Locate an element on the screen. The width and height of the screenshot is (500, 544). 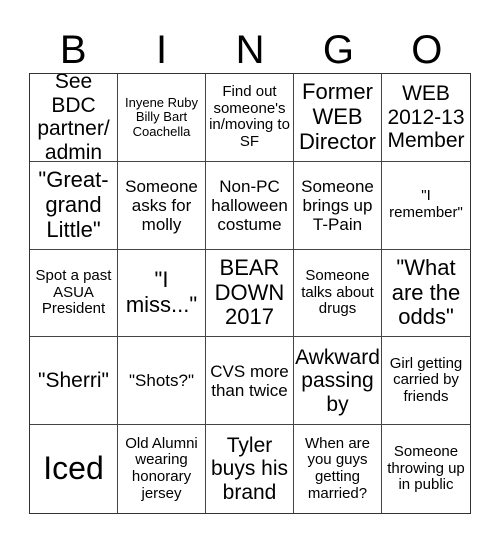
bingo-cell: Someone throwing up in public is located at coordinates (426, 469).